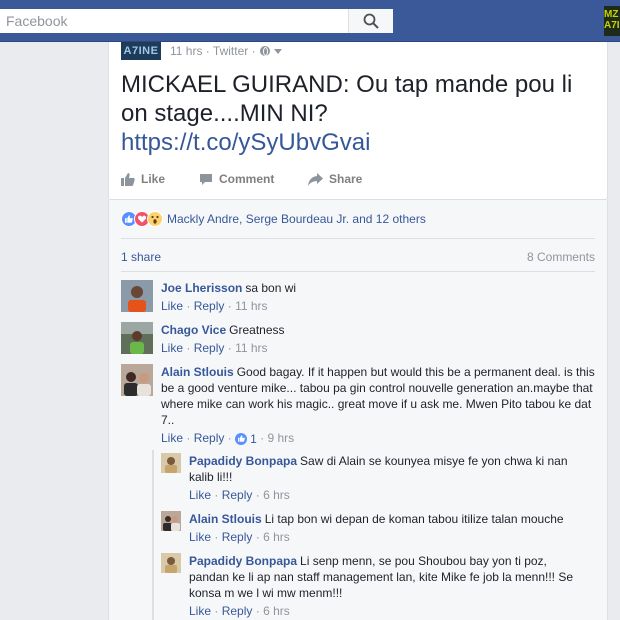  I want to click on search-box, so click(196, 21).